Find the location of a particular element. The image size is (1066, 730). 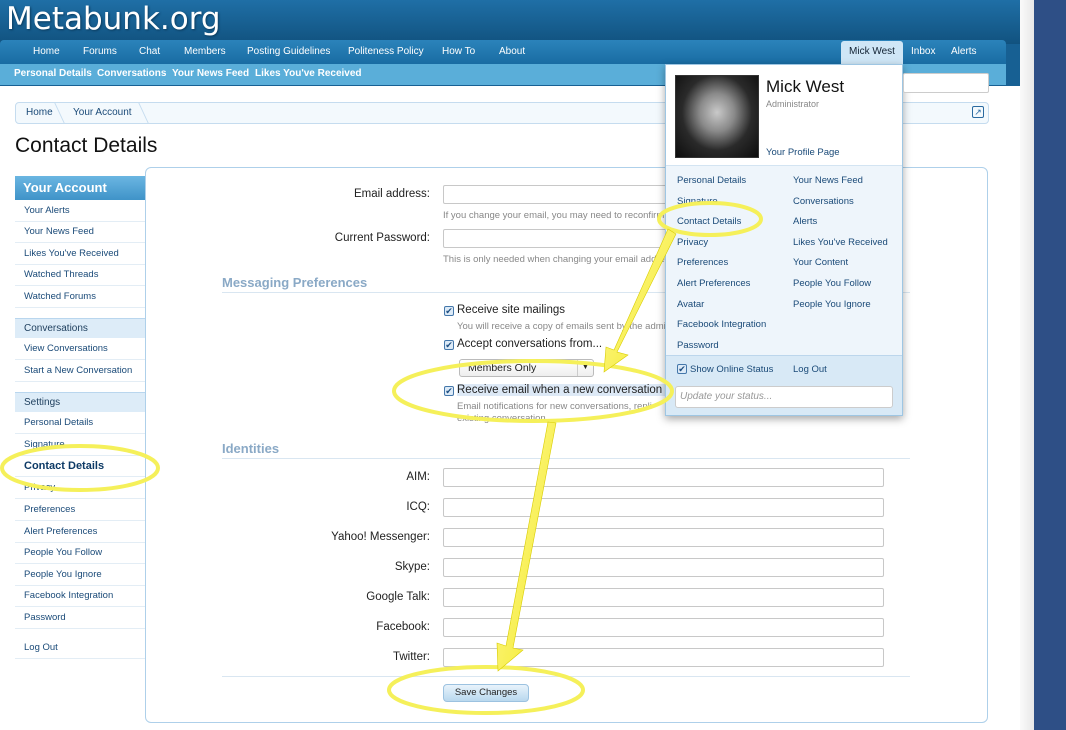

crumb-your-account: Your Account is located at coordinates (102, 113).